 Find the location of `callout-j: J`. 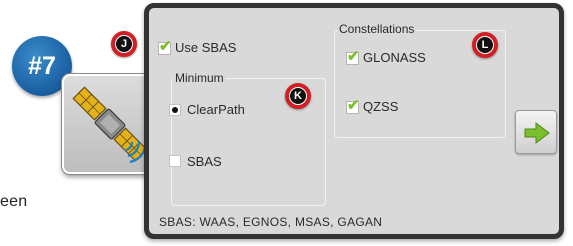

callout-j: J is located at coordinates (124, 44).